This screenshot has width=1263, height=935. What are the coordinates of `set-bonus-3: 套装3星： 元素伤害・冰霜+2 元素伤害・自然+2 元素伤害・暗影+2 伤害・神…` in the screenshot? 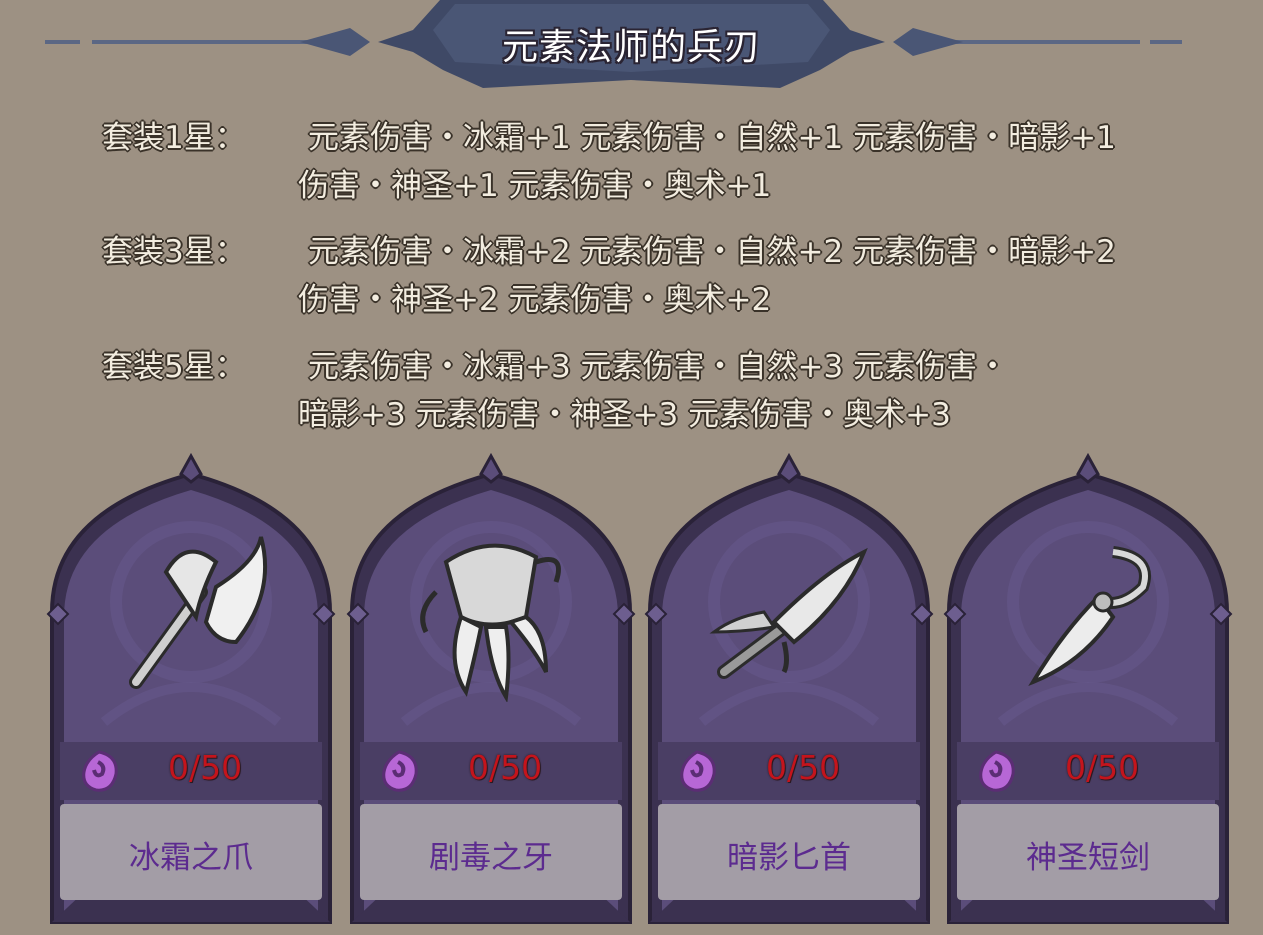 It's located at (631, 281).